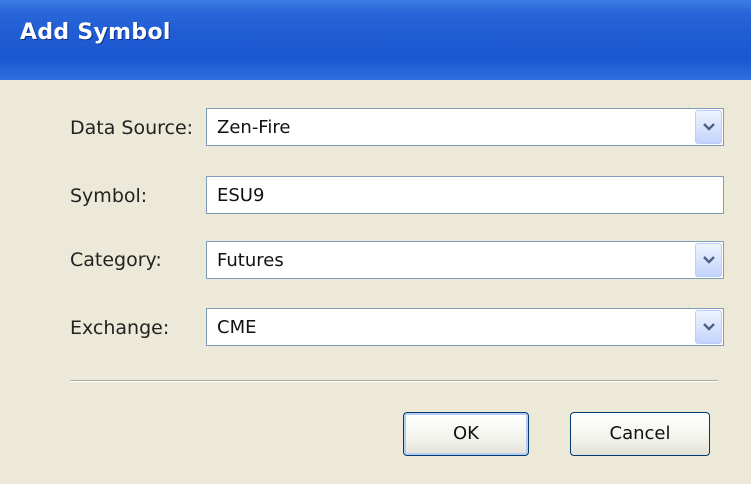 The image size is (751, 484). I want to click on exchange-dropdown-button, so click(708, 327).